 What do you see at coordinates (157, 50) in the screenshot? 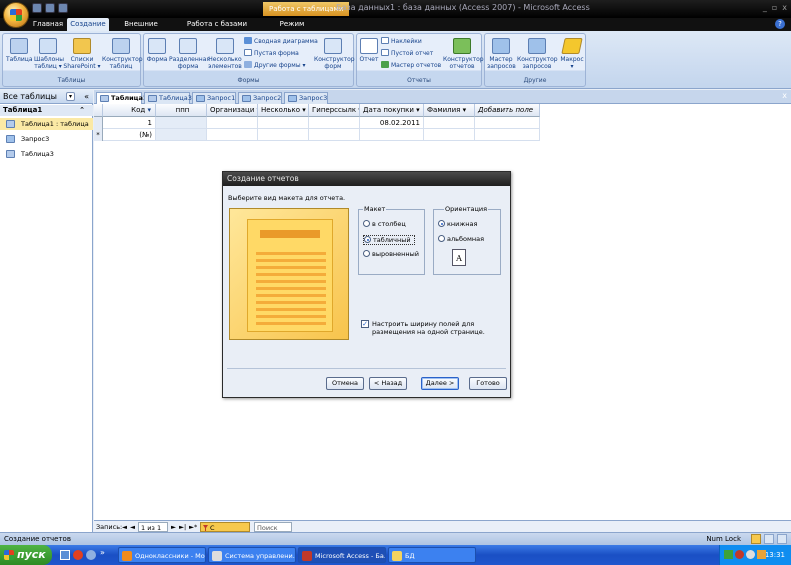
I see `form-button: Форма` at bounding box center [157, 50].